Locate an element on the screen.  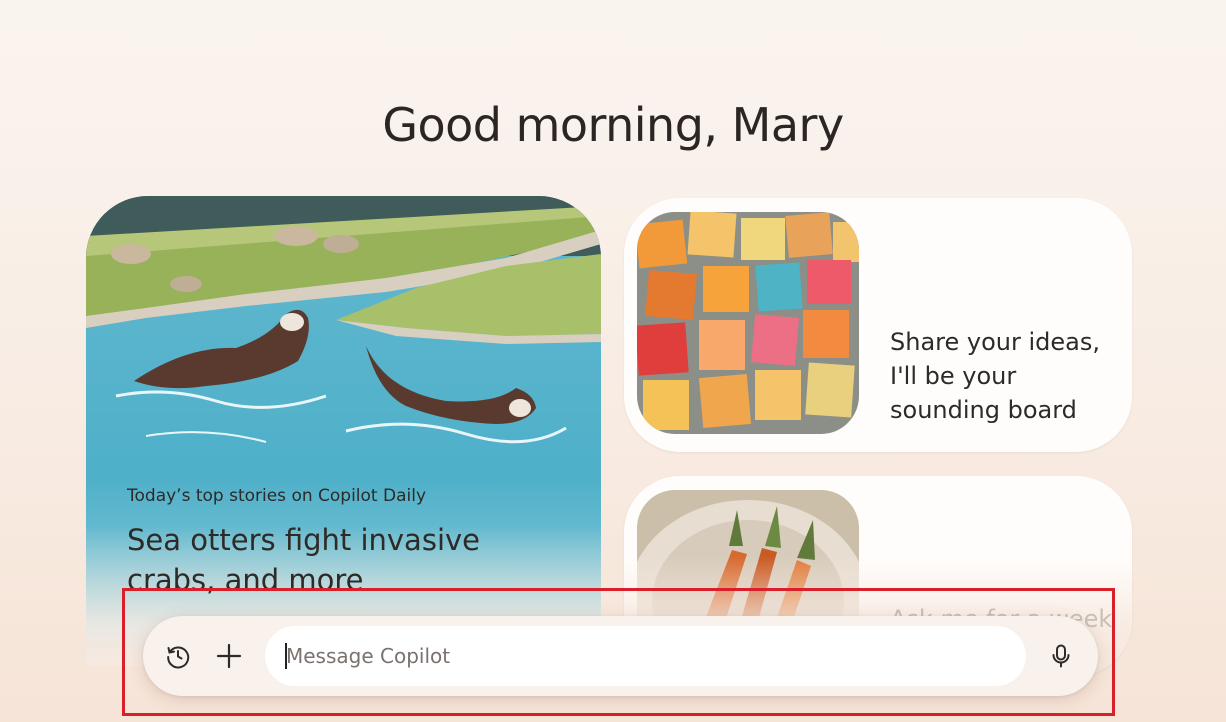
message-input is located at coordinates (645, 656).